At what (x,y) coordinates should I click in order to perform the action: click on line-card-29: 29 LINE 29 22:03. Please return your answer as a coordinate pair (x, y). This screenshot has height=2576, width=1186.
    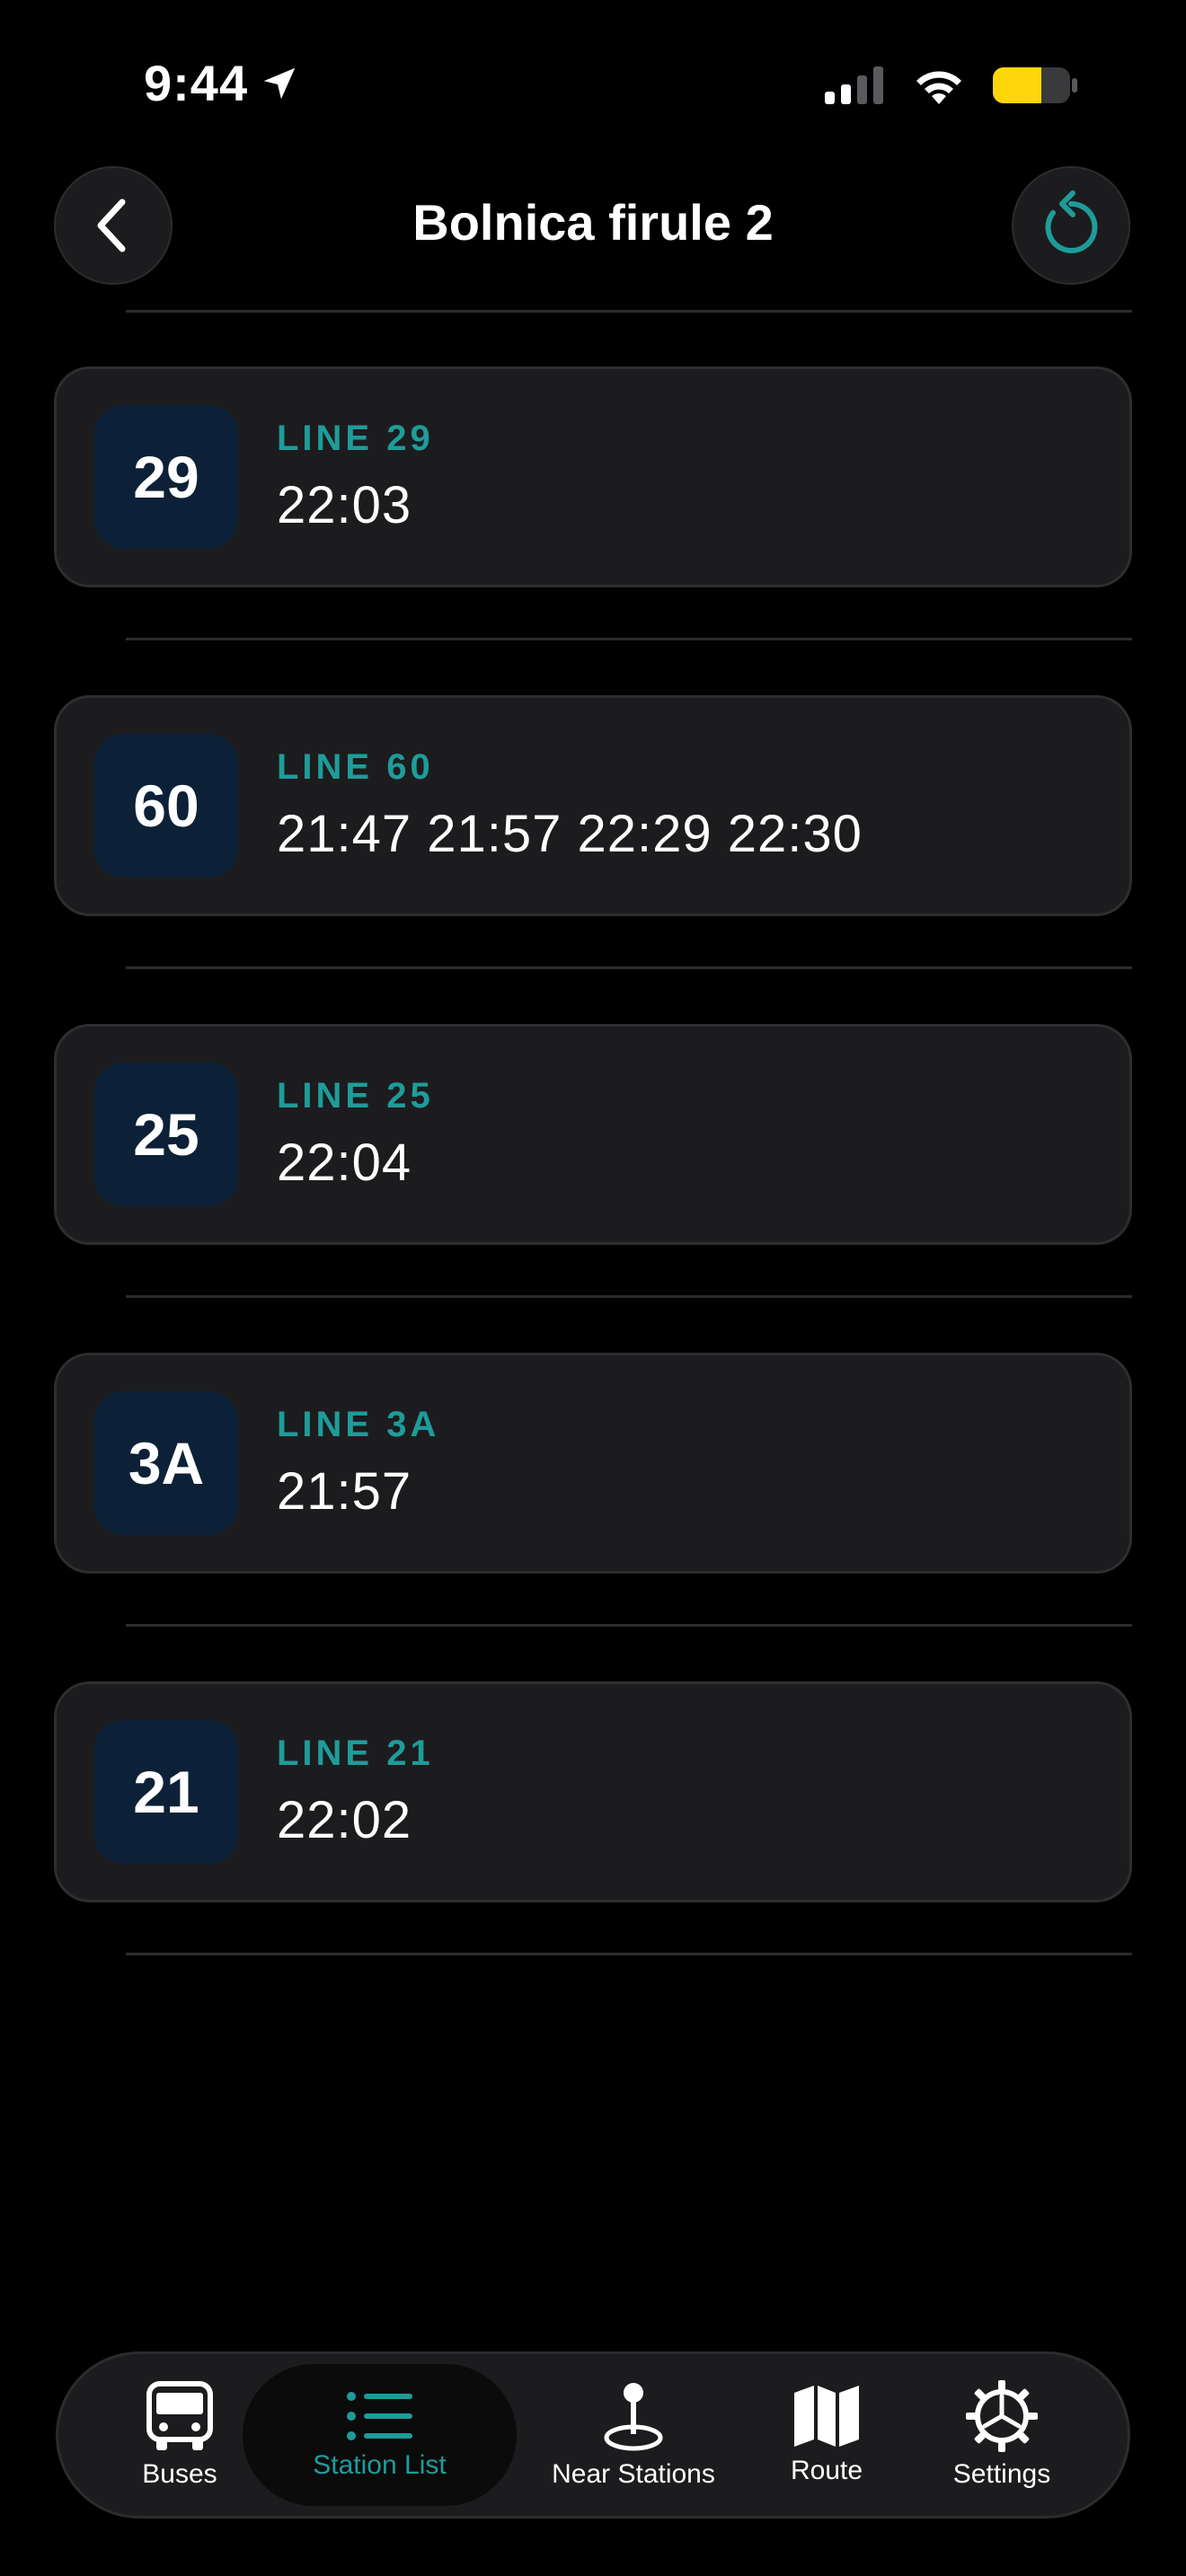
    Looking at the image, I should click on (593, 476).